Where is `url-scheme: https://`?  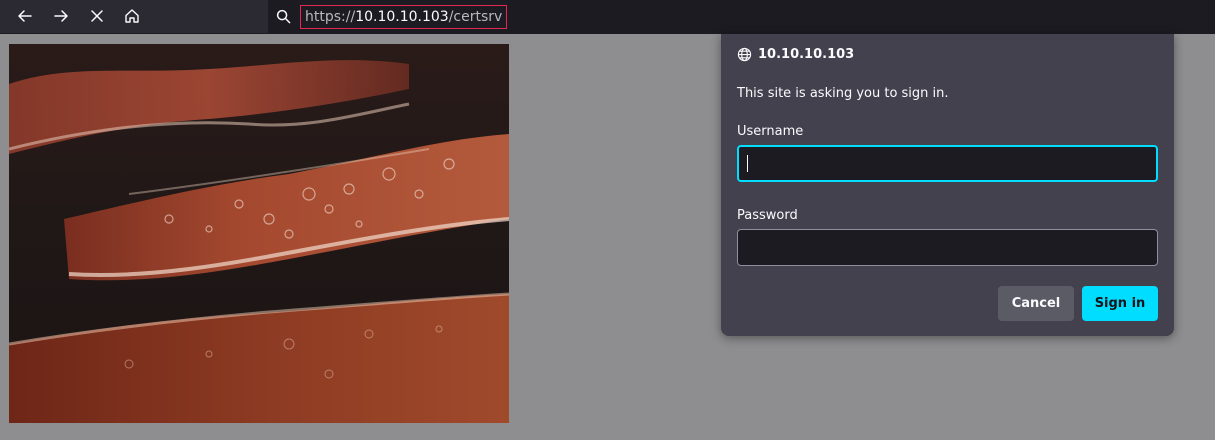 url-scheme: https:// is located at coordinates (330, 17).